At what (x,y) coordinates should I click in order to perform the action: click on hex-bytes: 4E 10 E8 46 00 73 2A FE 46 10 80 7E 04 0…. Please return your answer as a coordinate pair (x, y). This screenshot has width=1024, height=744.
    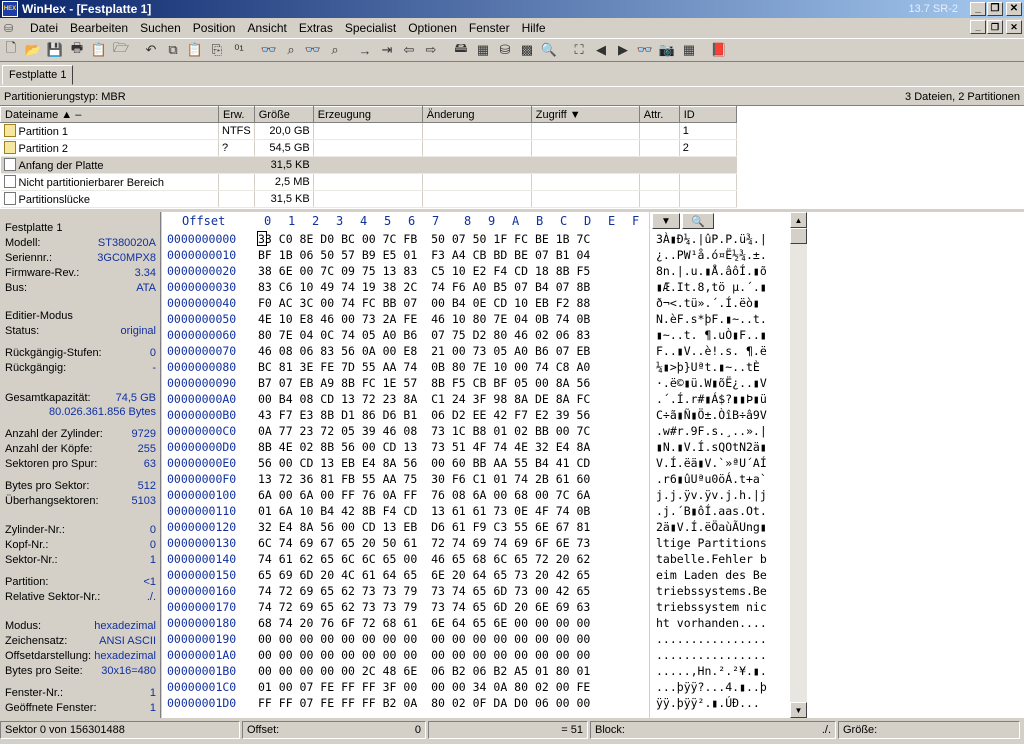
    Looking at the image, I should click on (424, 319).